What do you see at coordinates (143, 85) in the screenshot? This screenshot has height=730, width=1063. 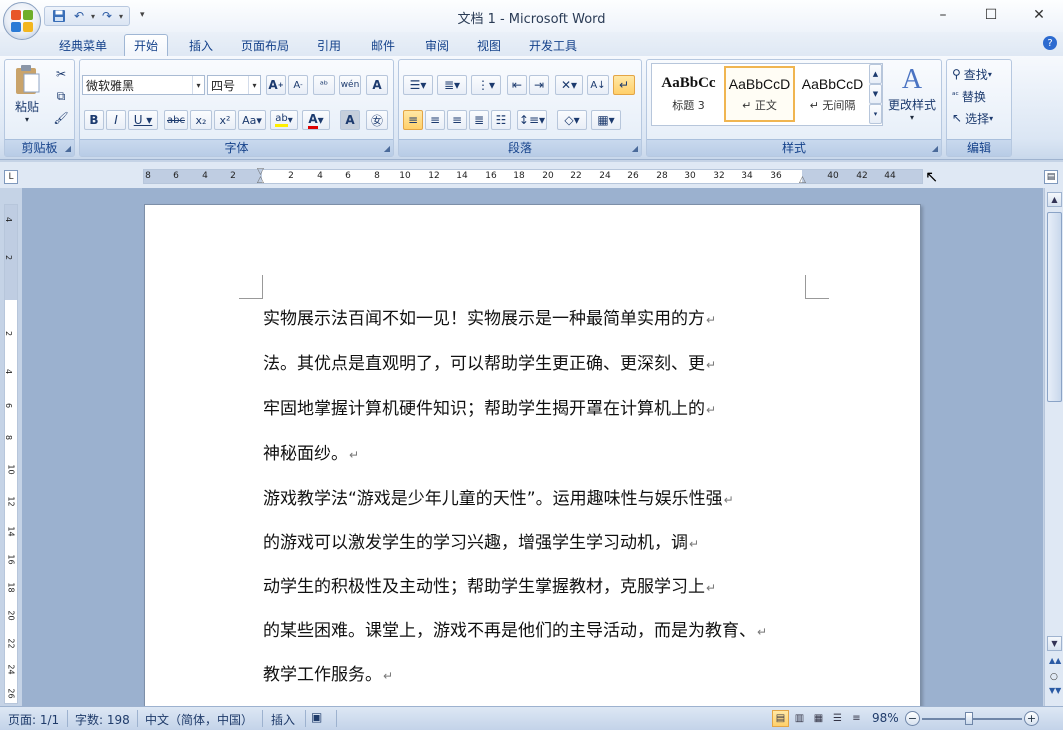 I see `font-name-combo: 微软雅黑 ▾` at bounding box center [143, 85].